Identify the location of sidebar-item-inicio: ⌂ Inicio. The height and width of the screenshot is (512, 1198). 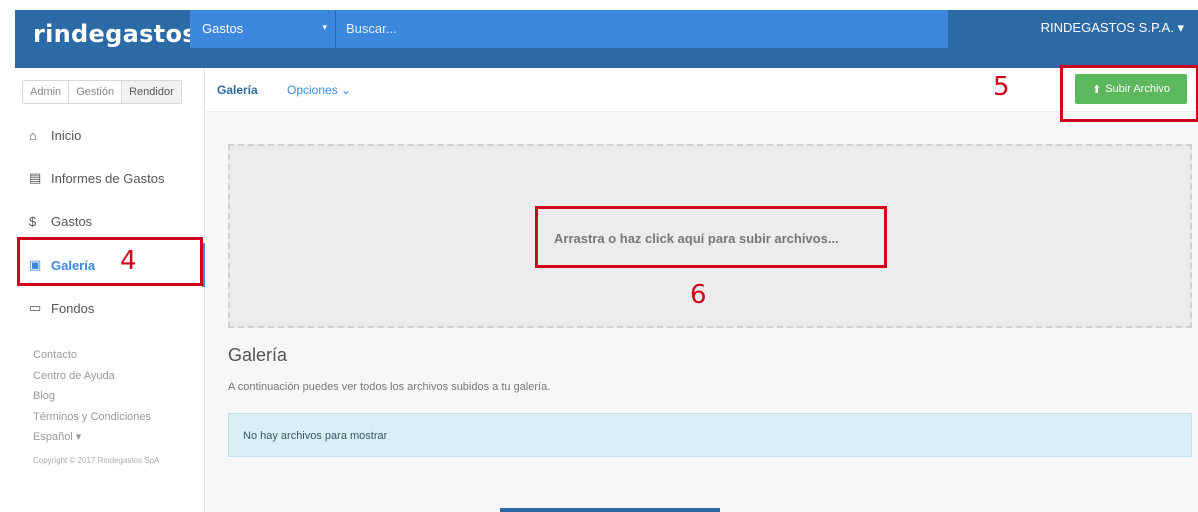
(110, 135).